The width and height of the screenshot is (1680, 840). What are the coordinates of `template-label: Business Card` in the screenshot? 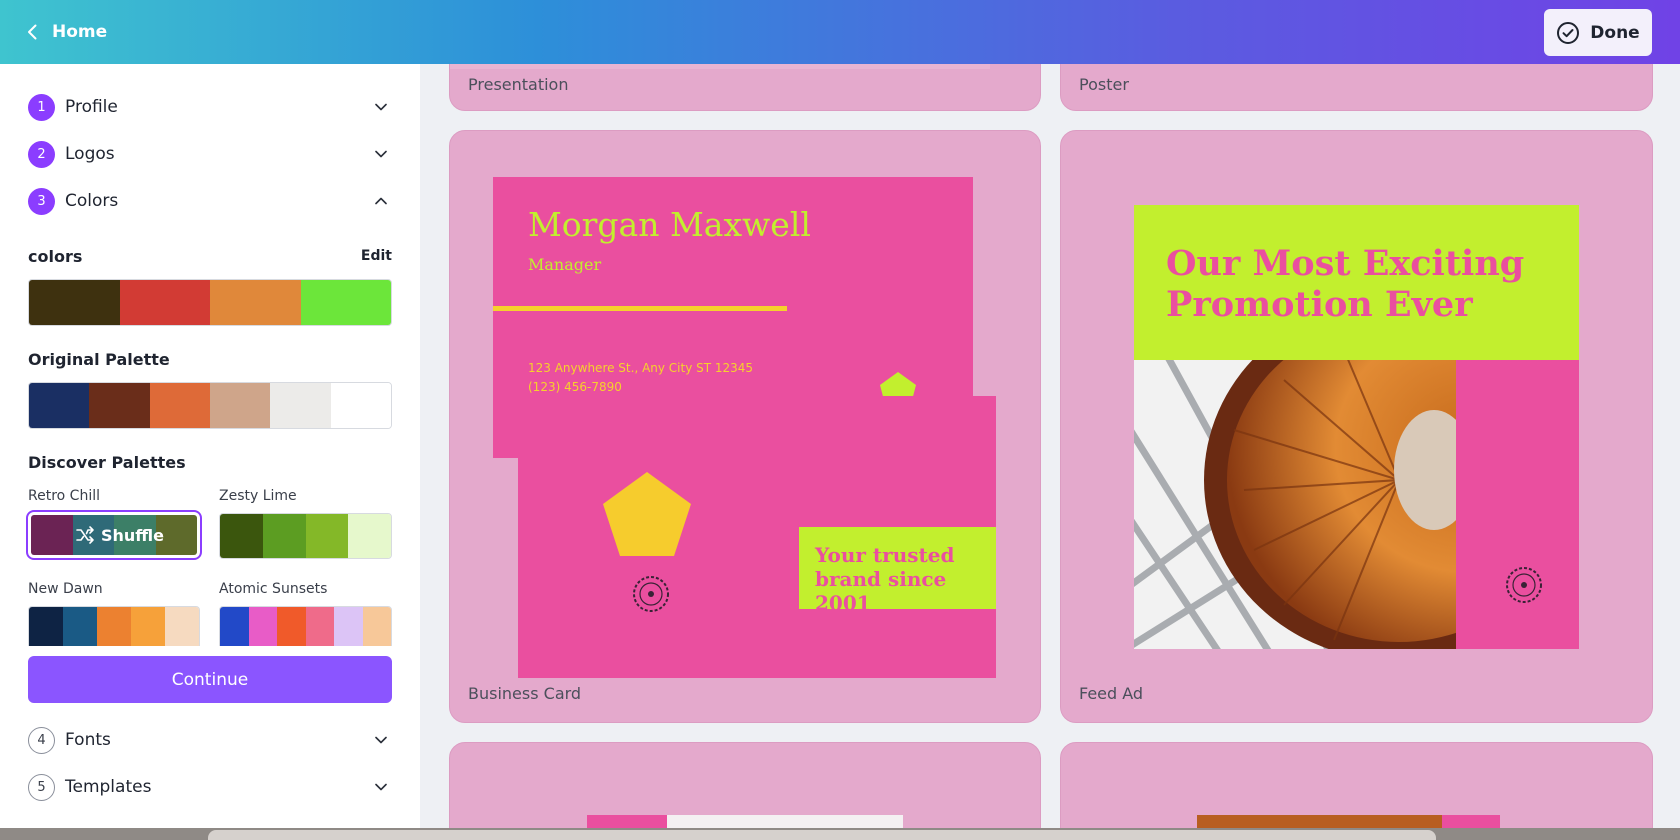 It's located at (525, 693).